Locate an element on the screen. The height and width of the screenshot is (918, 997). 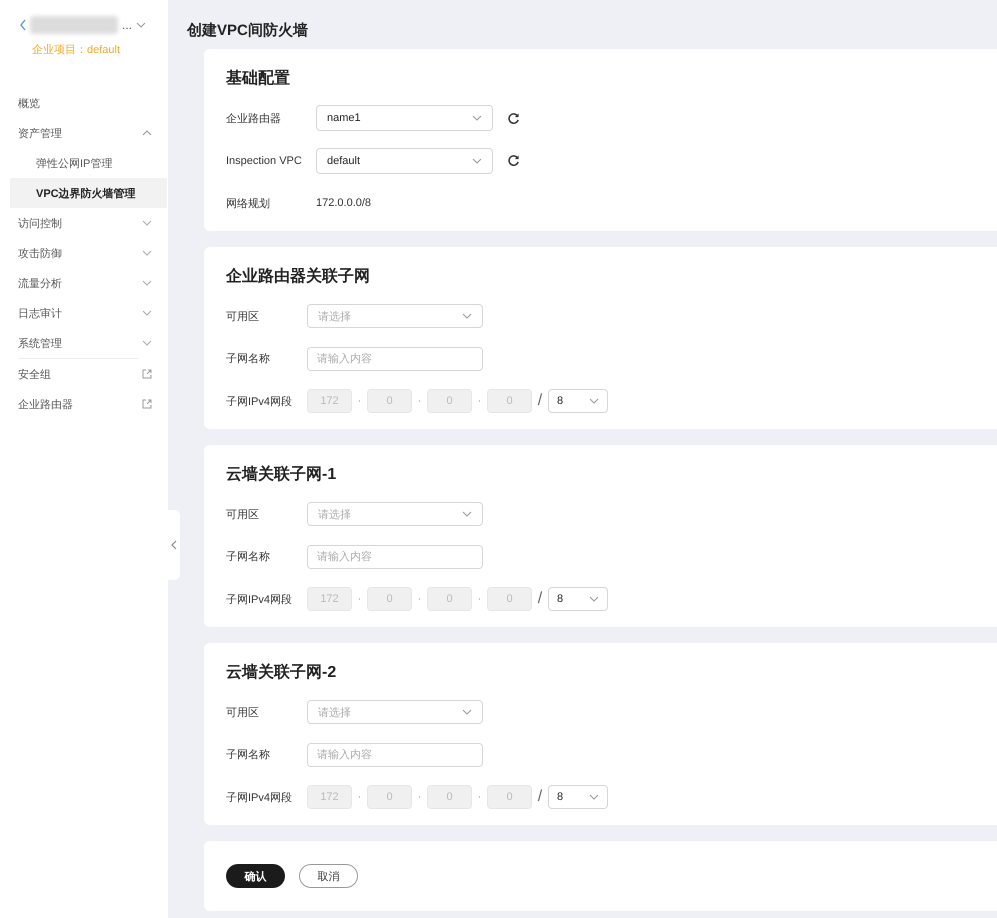
nav-item: VPC边界防火墙管理 is located at coordinates (88, 193).